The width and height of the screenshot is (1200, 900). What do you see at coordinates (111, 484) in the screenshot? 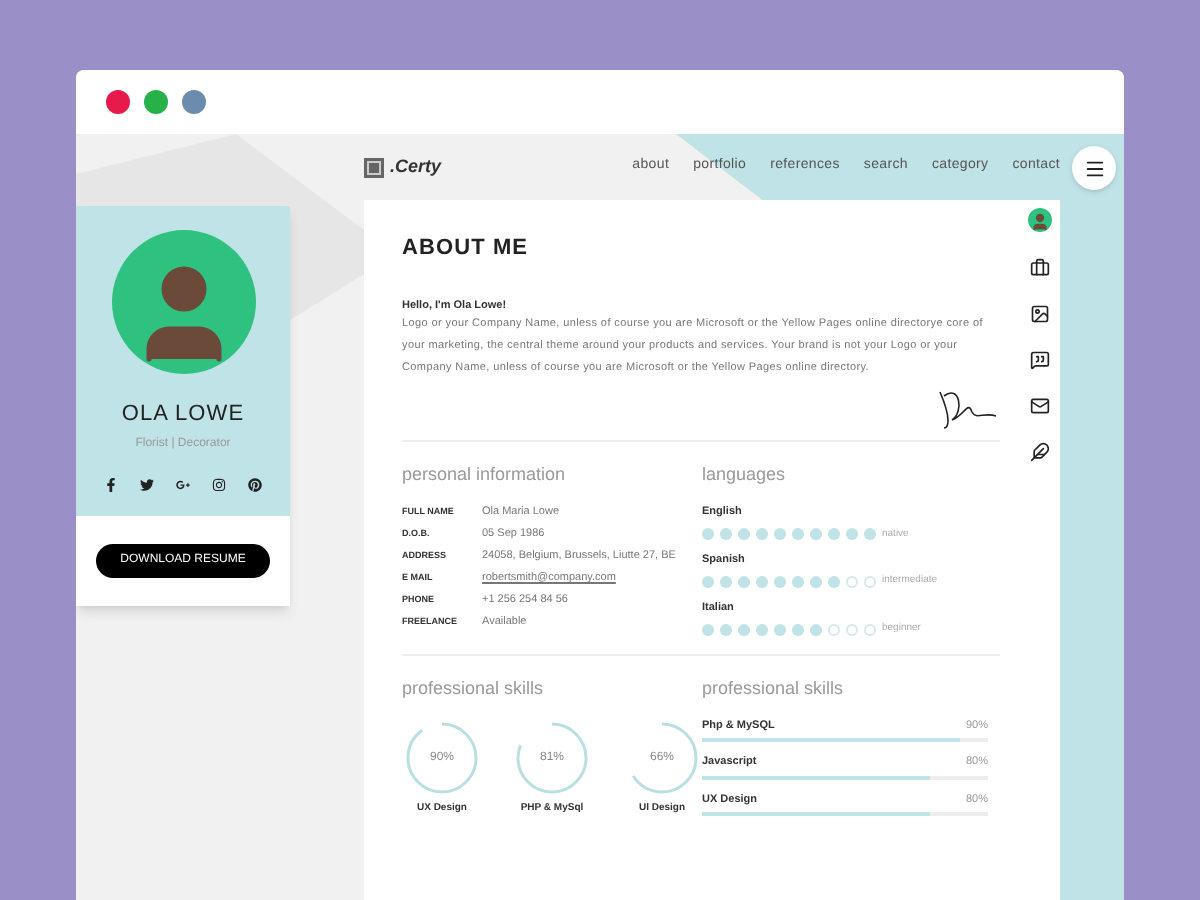
I see `facebook-icon` at bounding box center [111, 484].